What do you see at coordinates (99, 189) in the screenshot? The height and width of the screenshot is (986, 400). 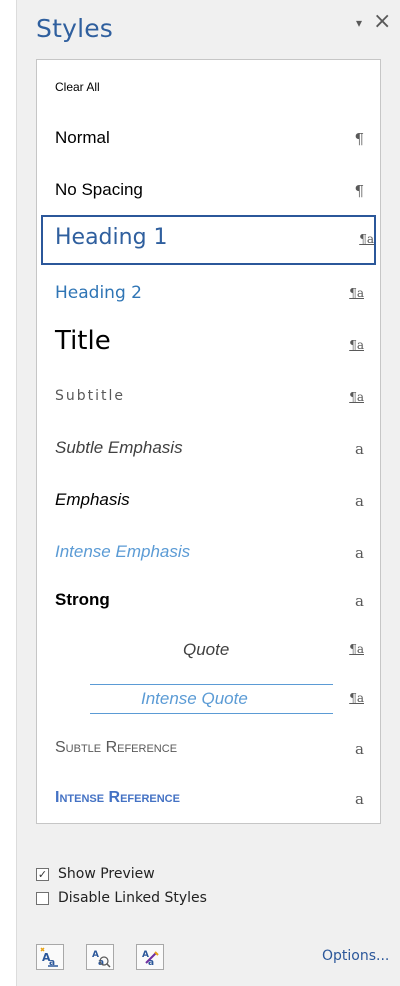 I see `style-name: No Spacing` at bounding box center [99, 189].